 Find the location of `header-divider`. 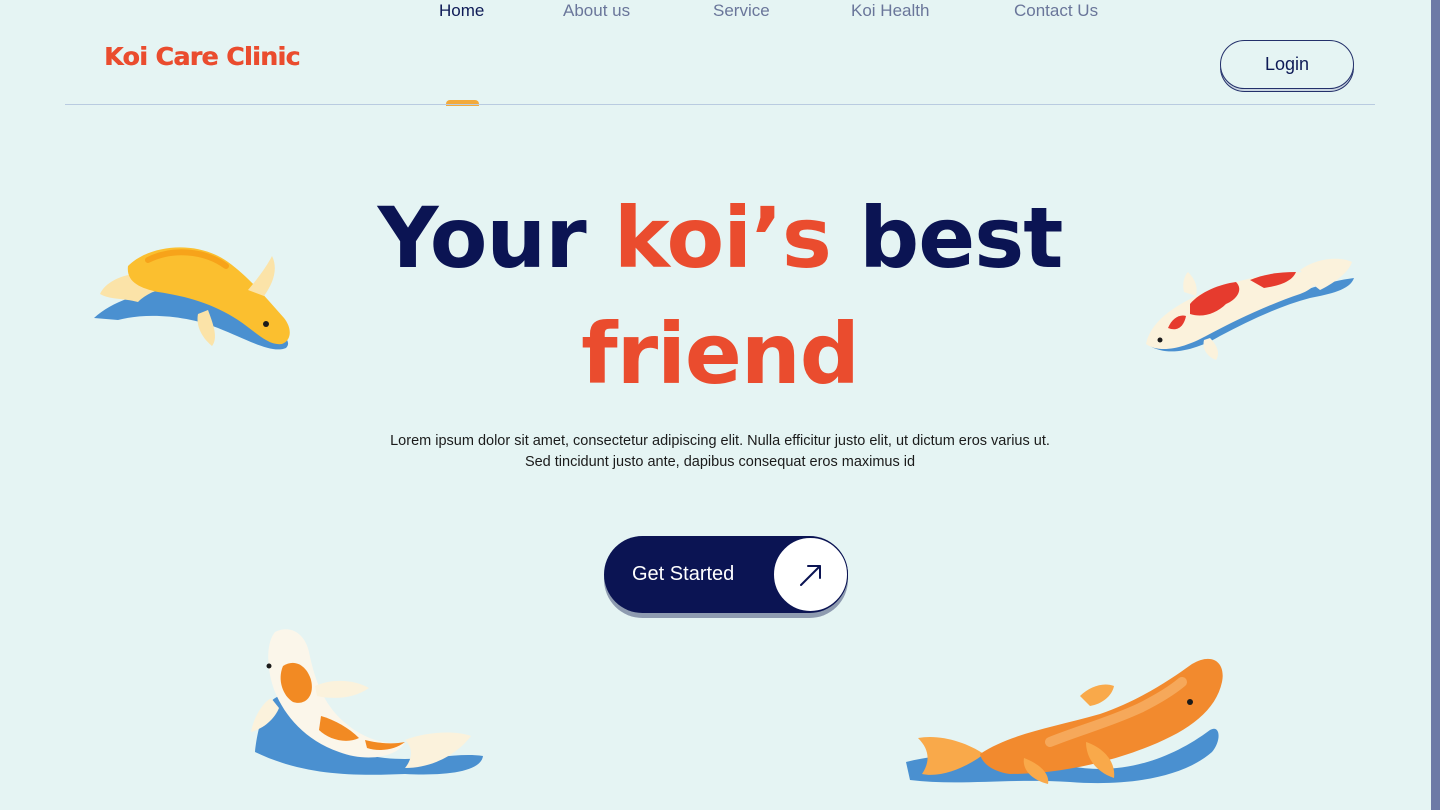

header-divider is located at coordinates (720, 104).